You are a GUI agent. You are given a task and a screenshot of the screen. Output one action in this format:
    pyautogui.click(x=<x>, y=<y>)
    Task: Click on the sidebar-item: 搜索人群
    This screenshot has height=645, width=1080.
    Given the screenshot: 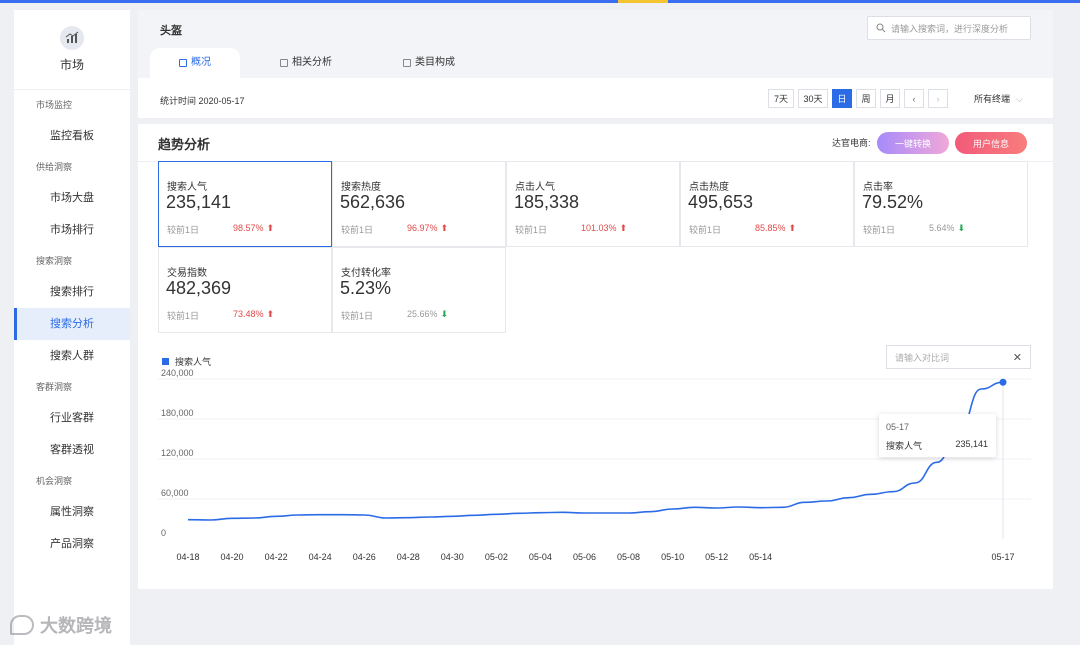 What is the action you would take?
    pyautogui.click(x=72, y=356)
    